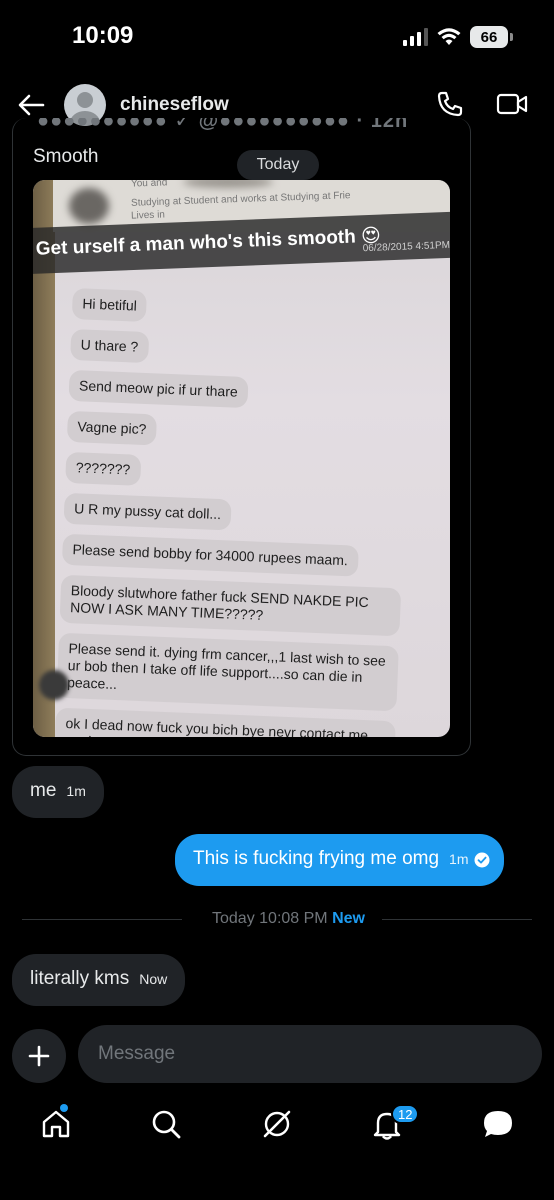 The image size is (554, 1200). What do you see at coordinates (153, 979) in the screenshot?
I see `message-time: Now` at bounding box center [153, 979].